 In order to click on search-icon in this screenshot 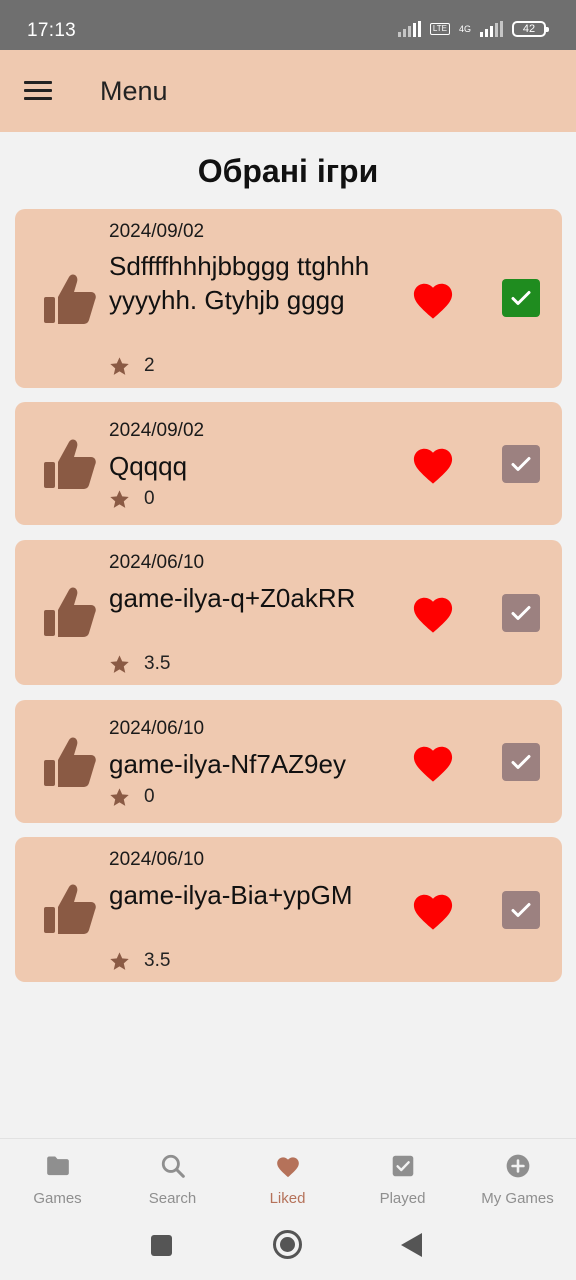, I will do `click(173, 1166)`.